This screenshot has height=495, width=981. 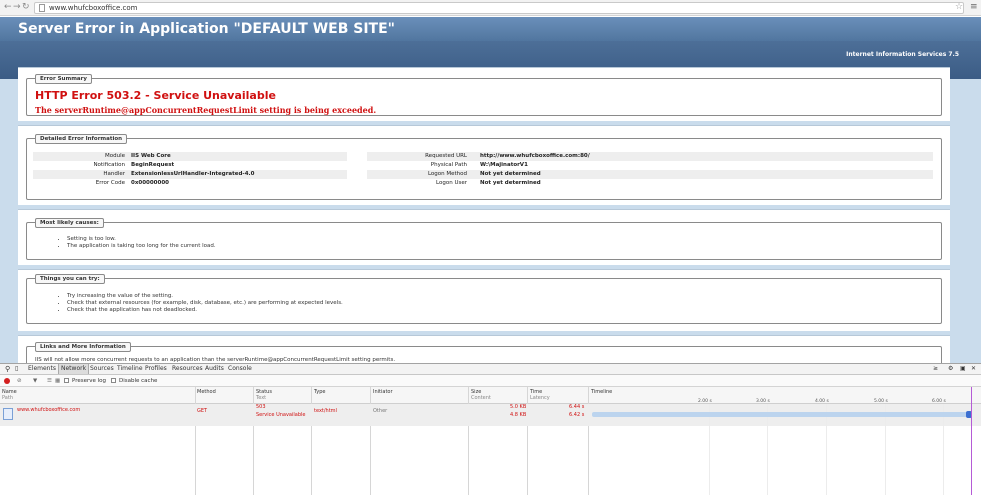 I want to click on clear-icon: ⊘, so click(x=19, y=381).